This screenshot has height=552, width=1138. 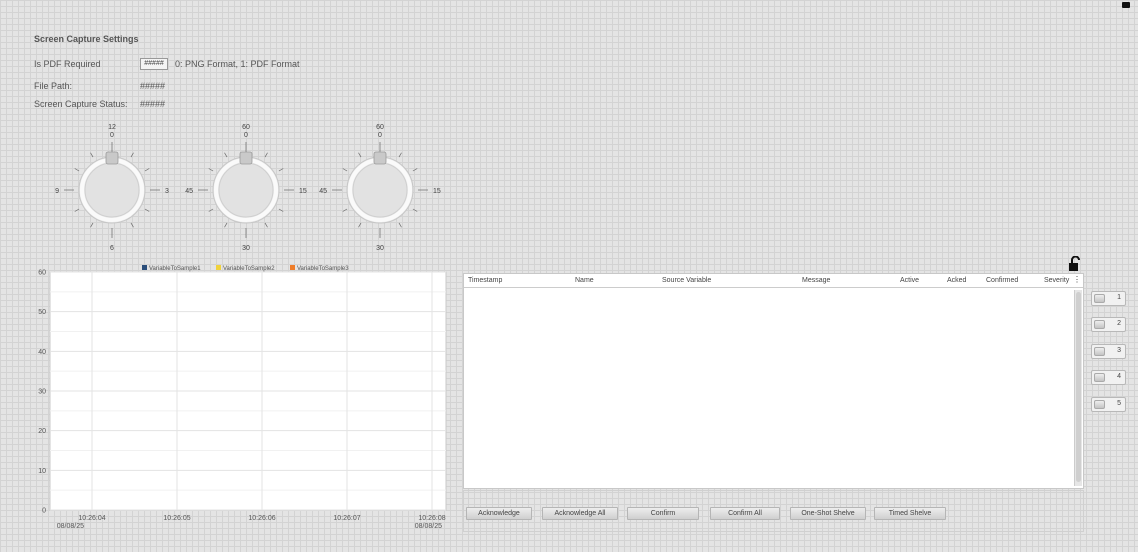 What do you see at coordinates (67, 64) in the screenshot?
I see `pdf-required-label: Is PDF Required` at bounding box center [67, 64].